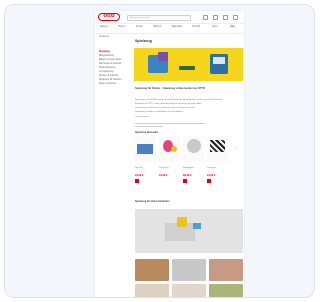 This screenshot has height=302, width=320. What do you see at coordinates (107, 68) in the screenshot?
I see `sidebar-item: Kinderspielzeug` at bounding box center [107, 68].